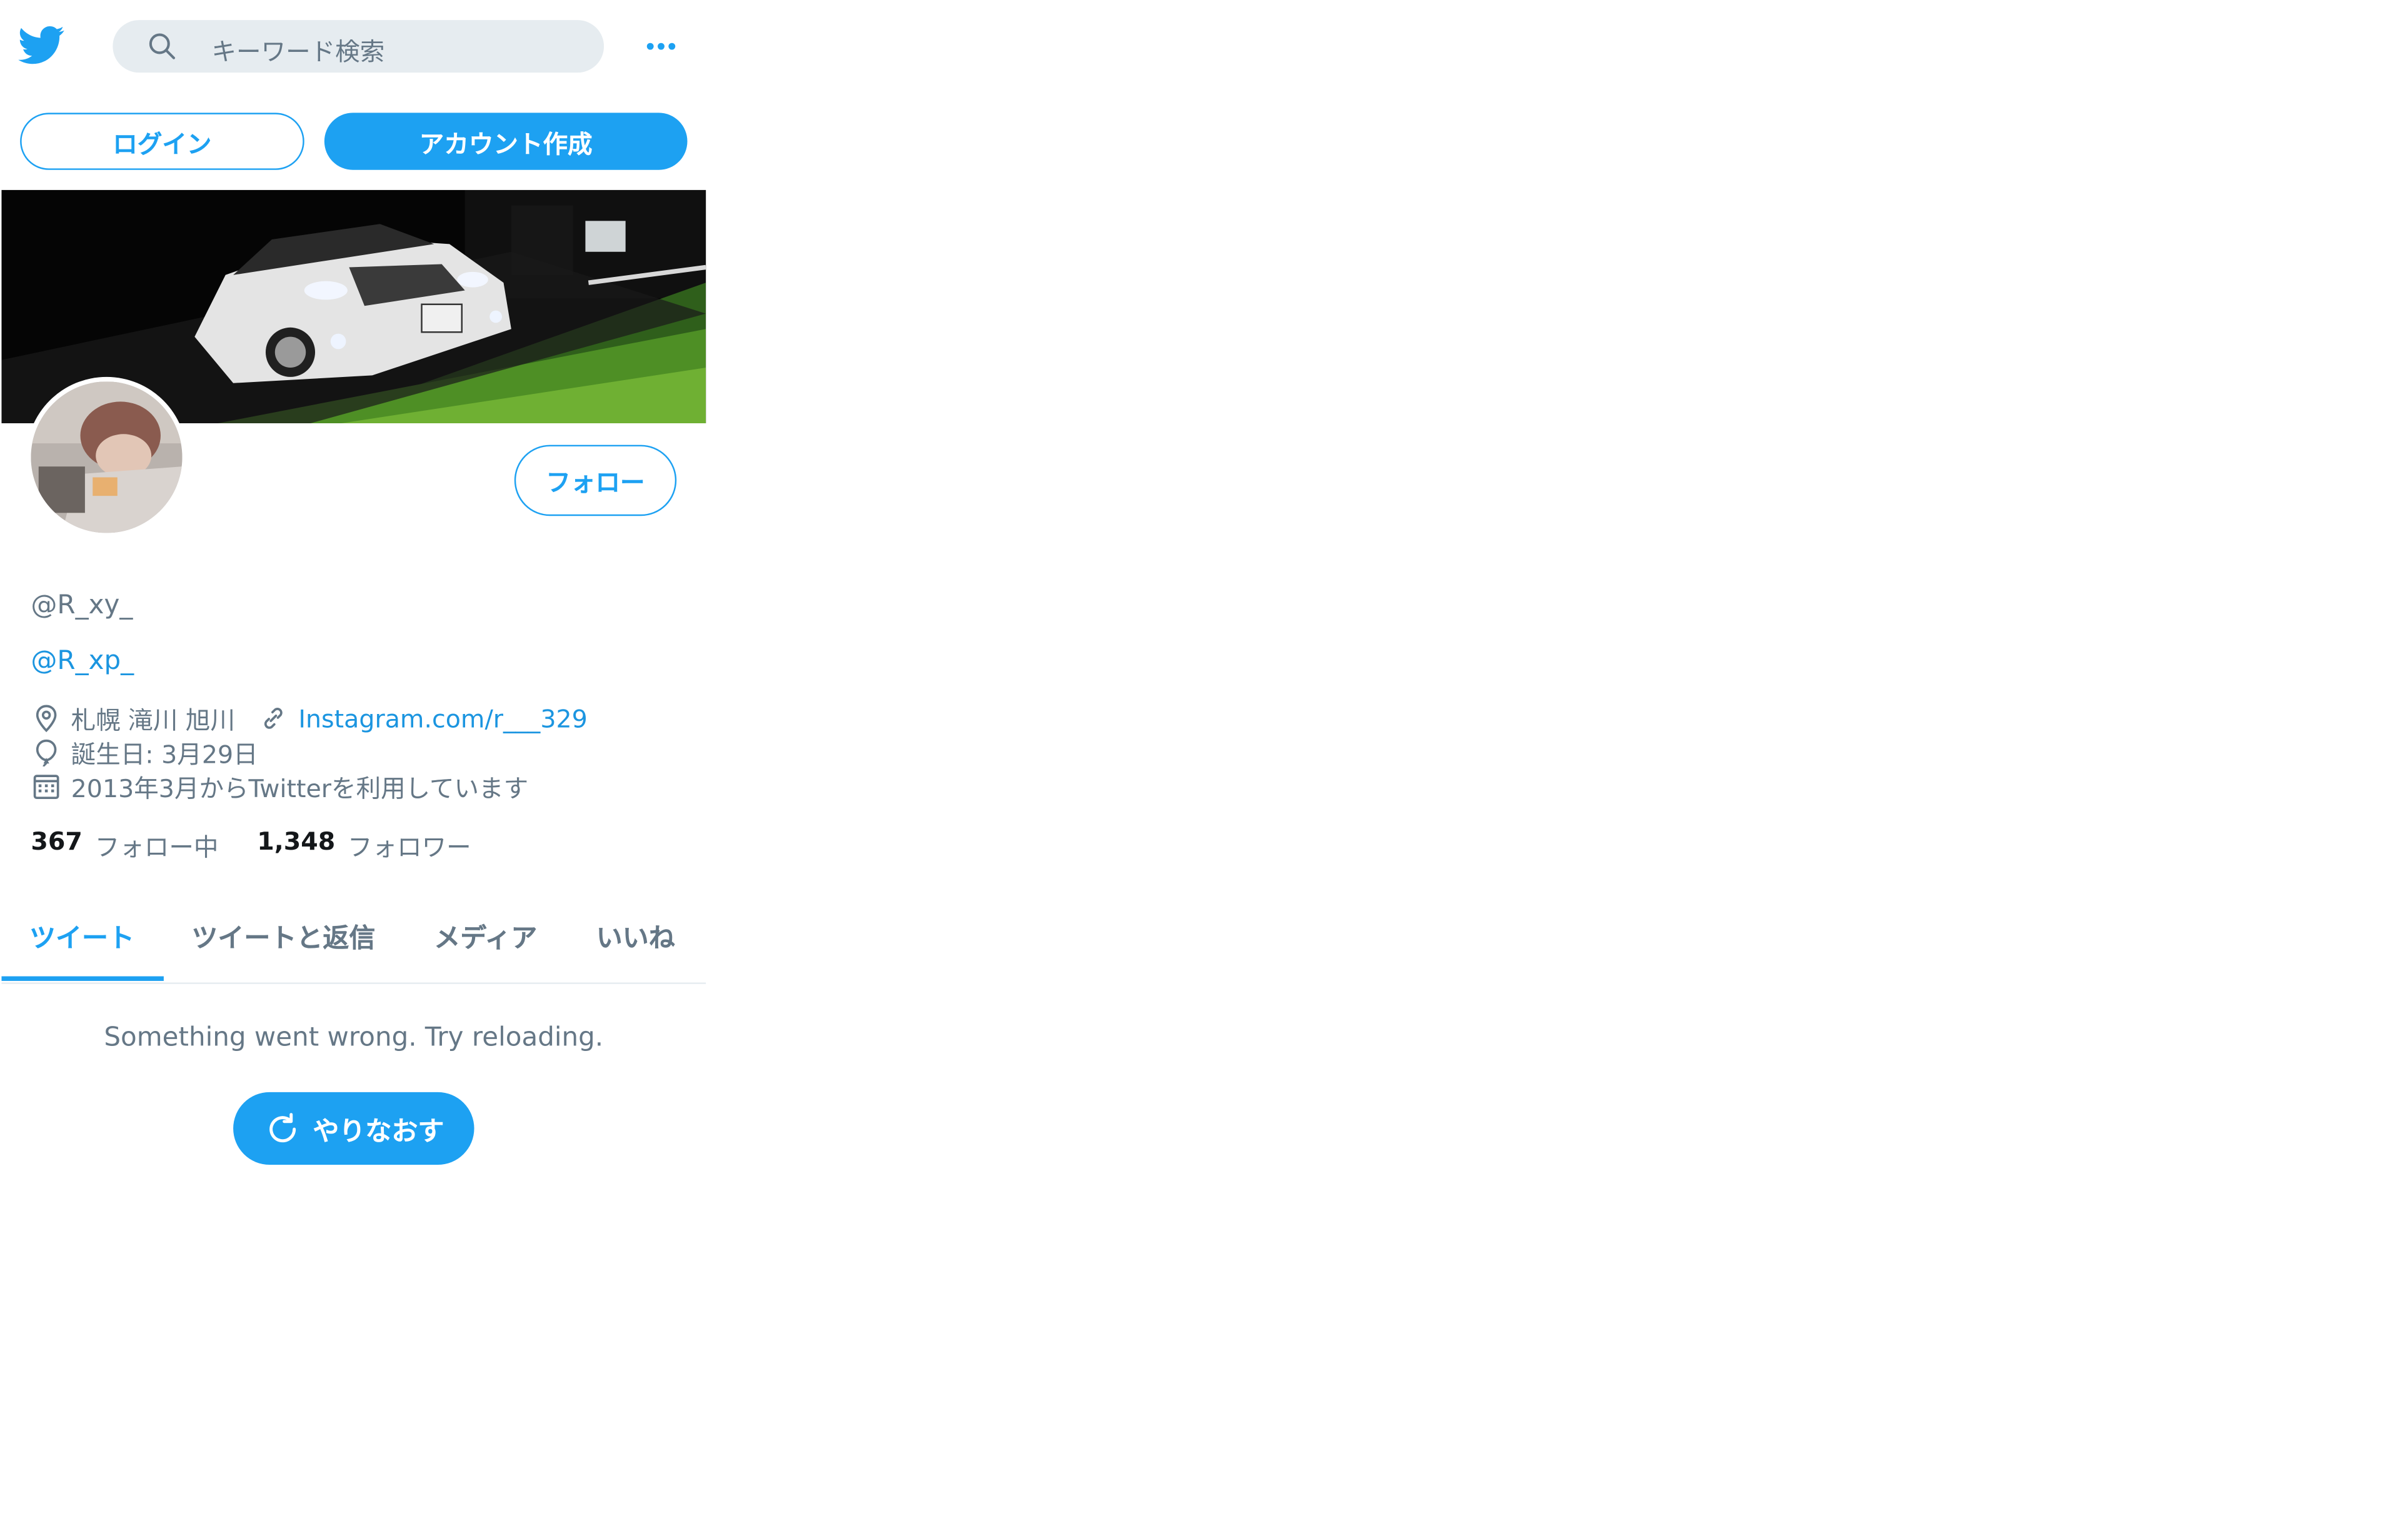 The height and width of the screenshot is (1523, 2408). I want to click on balloon-icon, so click(46, 753).